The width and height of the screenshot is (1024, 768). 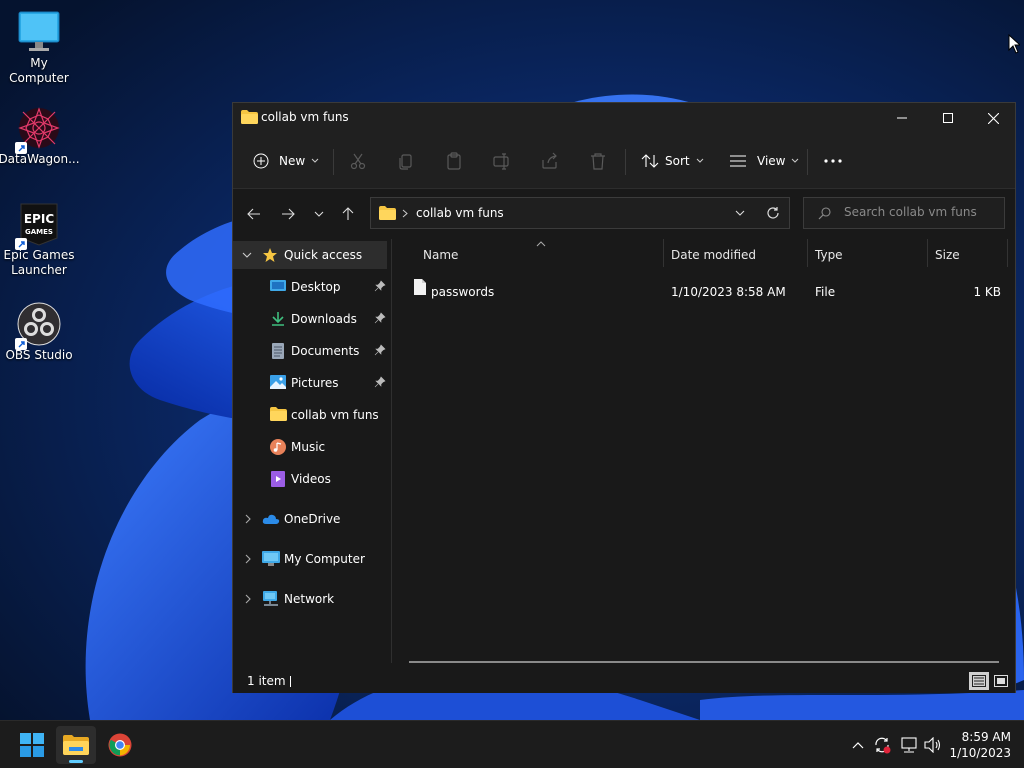 I want to click on rename-button, so click(x=502, y=161).